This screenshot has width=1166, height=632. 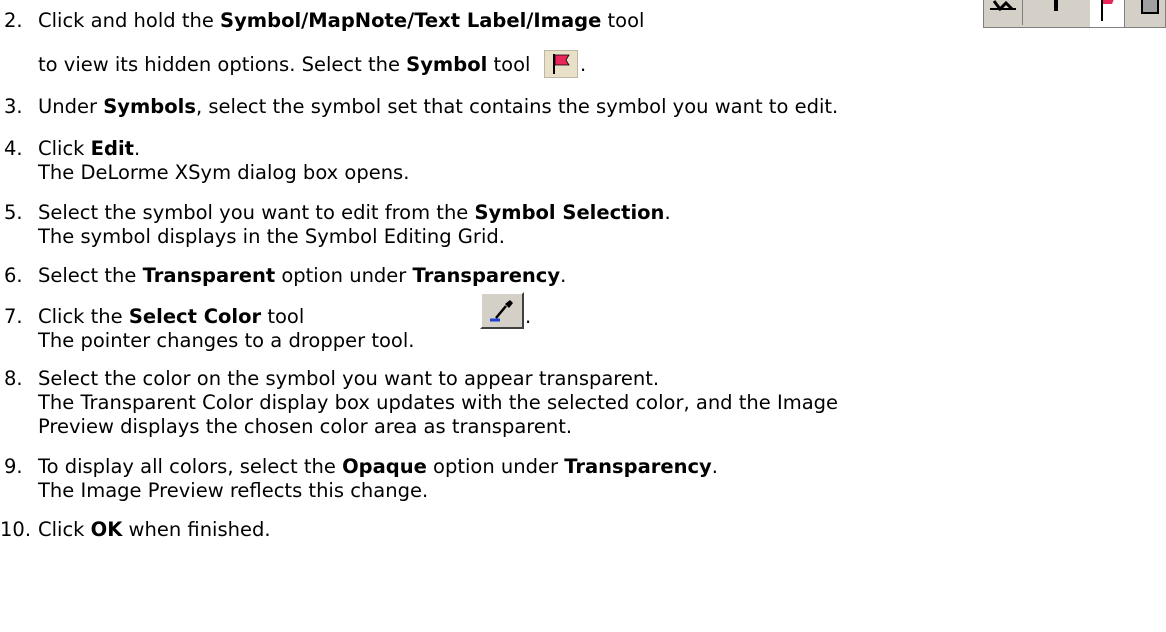 What do you see at coordinates (149, 106) in the screenshot?
I see `bold-term: Symbols` at bounding box center [149, 106].